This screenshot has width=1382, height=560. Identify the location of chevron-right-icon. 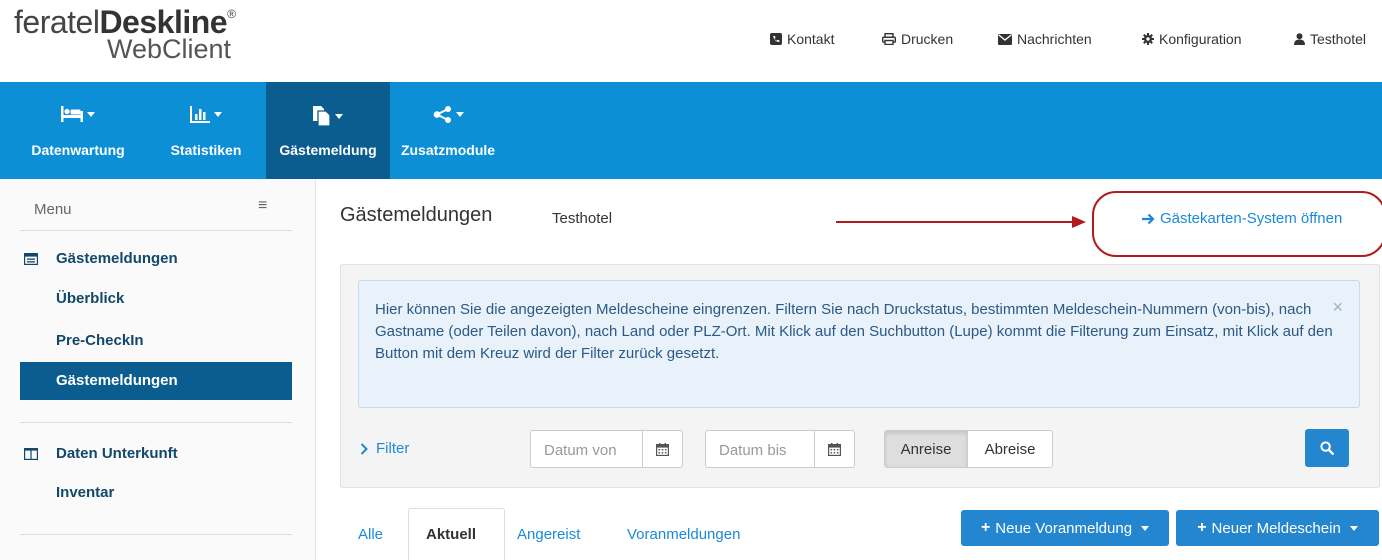
(364, 448).